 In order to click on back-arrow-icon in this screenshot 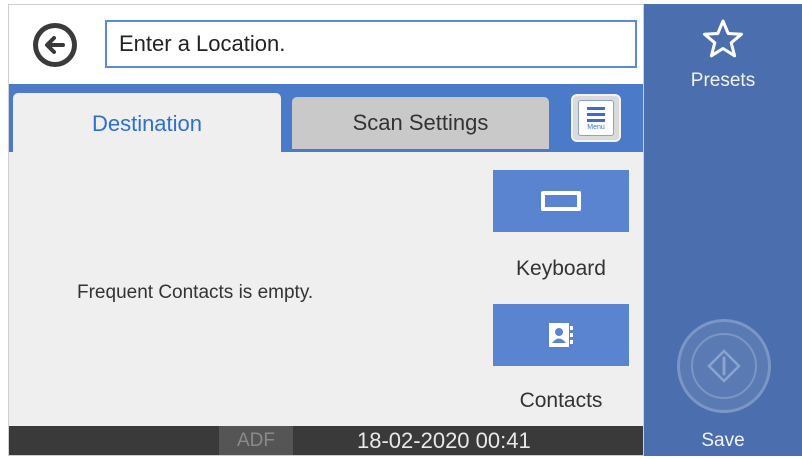, I will do `click(55, 45)`.